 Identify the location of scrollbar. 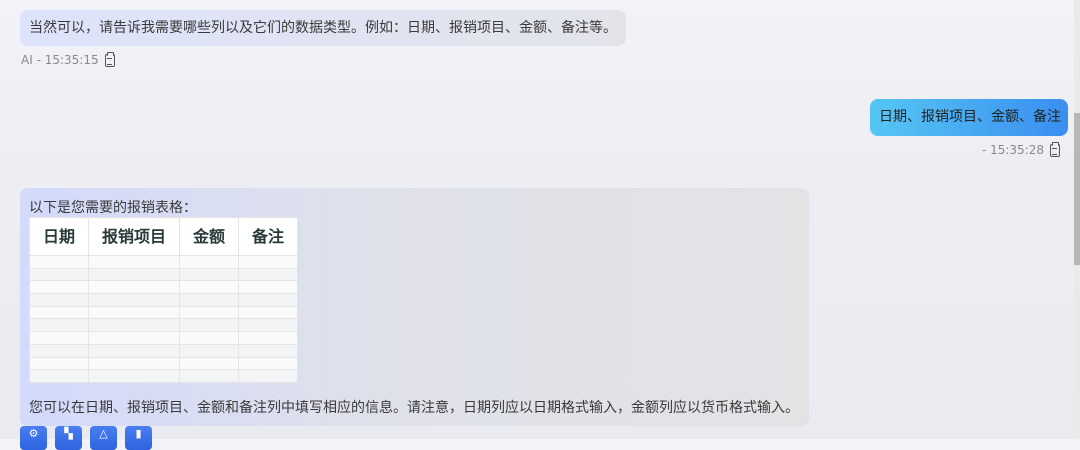
(1077, 219).